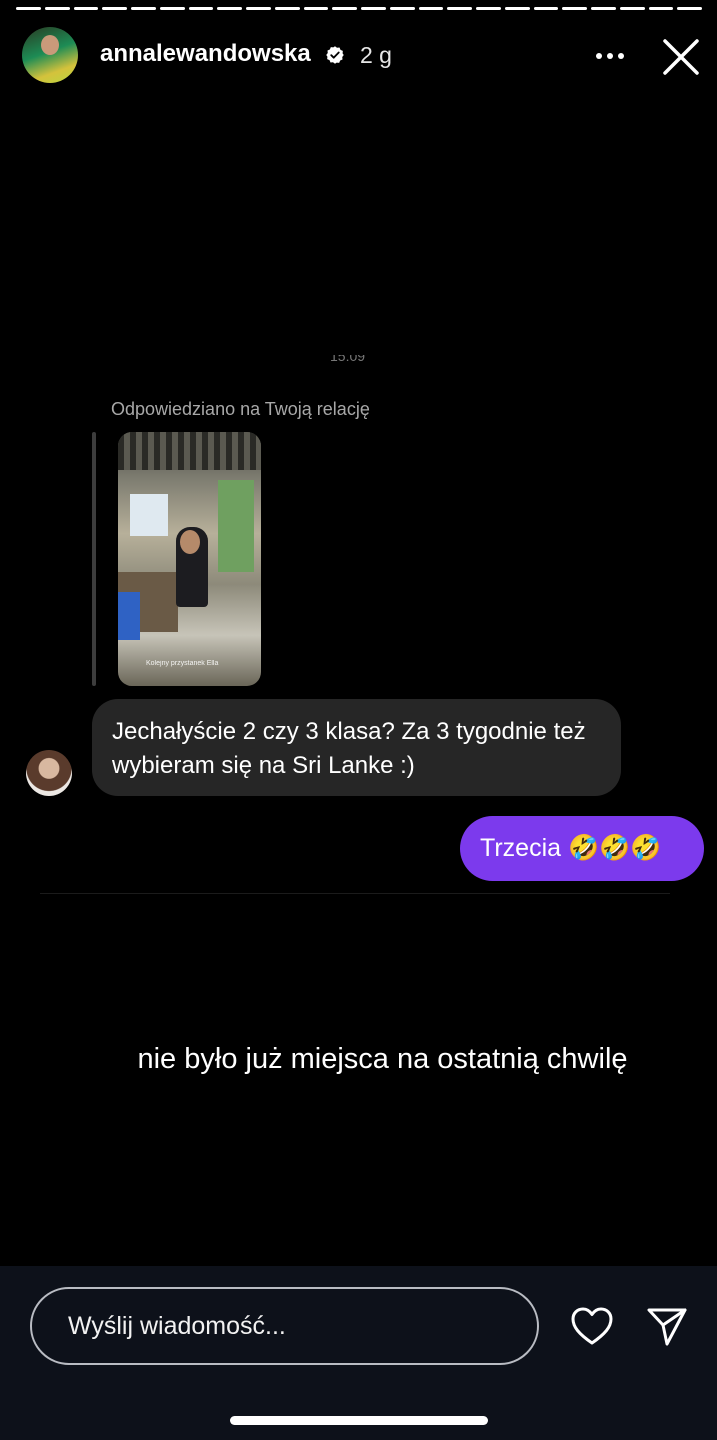 The width and height of the screenshot is (717, 1440). What do you see at coordinates (335, 55) in the screenshot?
I see `verified-badge-icon` at bounding box center [335, 55].